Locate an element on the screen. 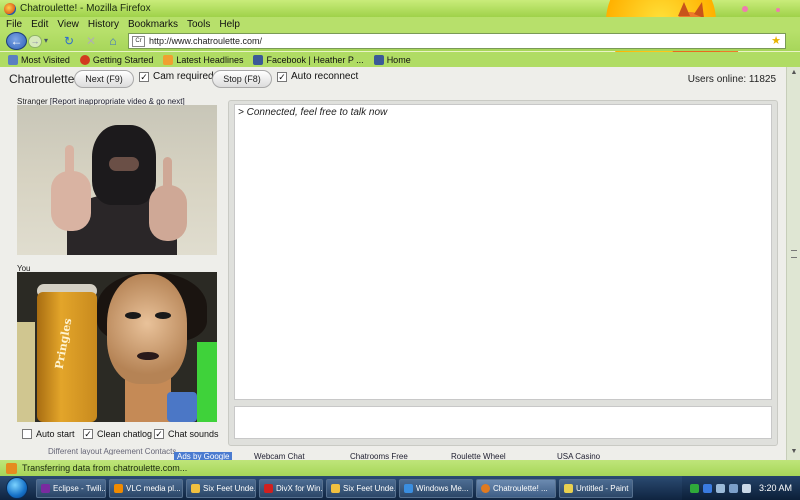 Image resolution: width=800 pixels, height=500 pixels. bookmark-most-visited: Most Visited is located at coordinates (39, 59).